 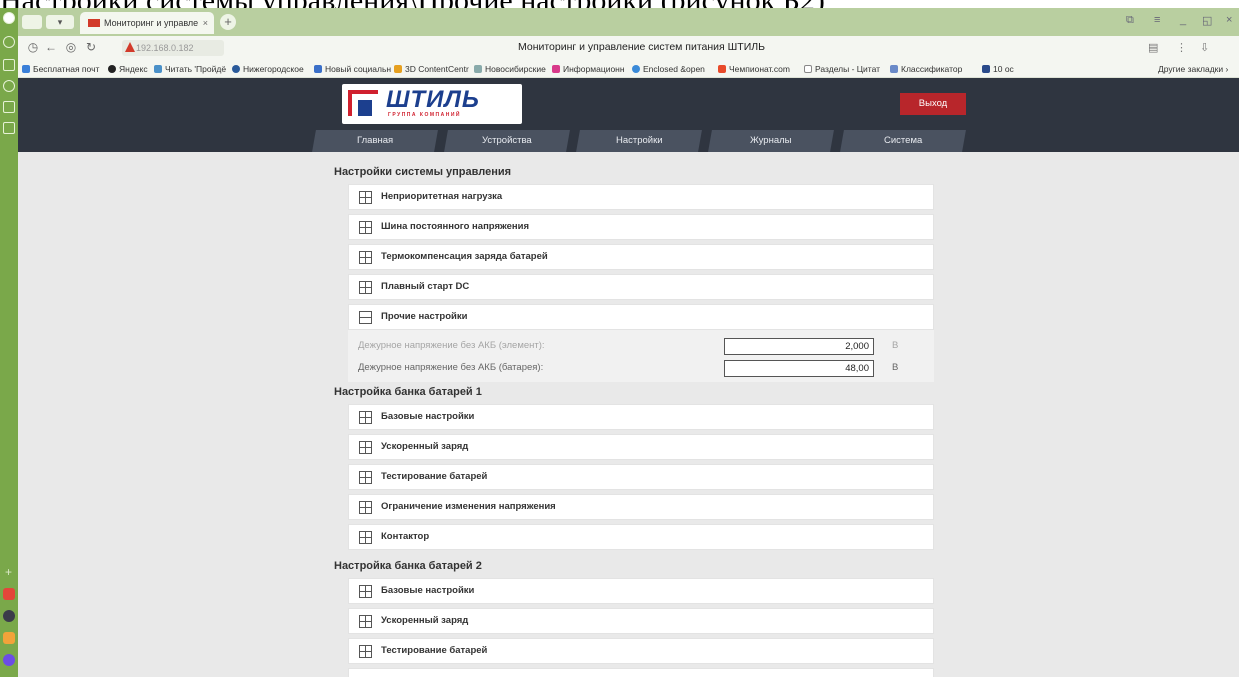 I want to click on app-red-icon, so click(x=9, y=594).